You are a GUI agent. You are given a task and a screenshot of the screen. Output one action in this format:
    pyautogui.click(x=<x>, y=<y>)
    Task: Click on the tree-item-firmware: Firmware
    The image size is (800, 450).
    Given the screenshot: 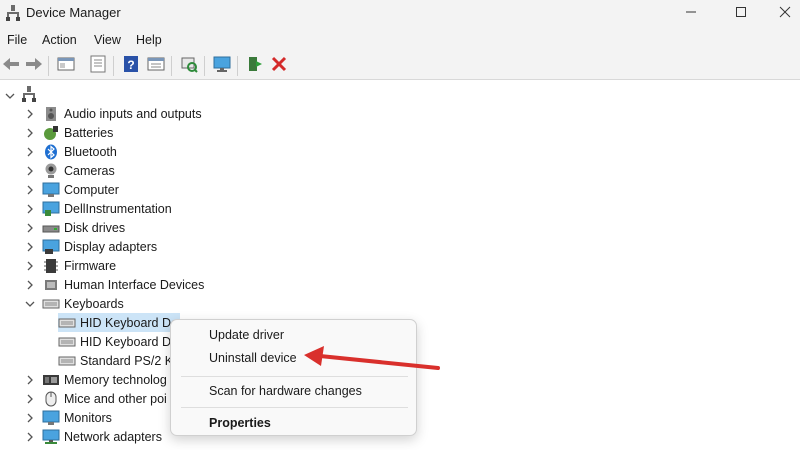 What is the action you would take?
    pyautogui.click(x=70, y=265)
    